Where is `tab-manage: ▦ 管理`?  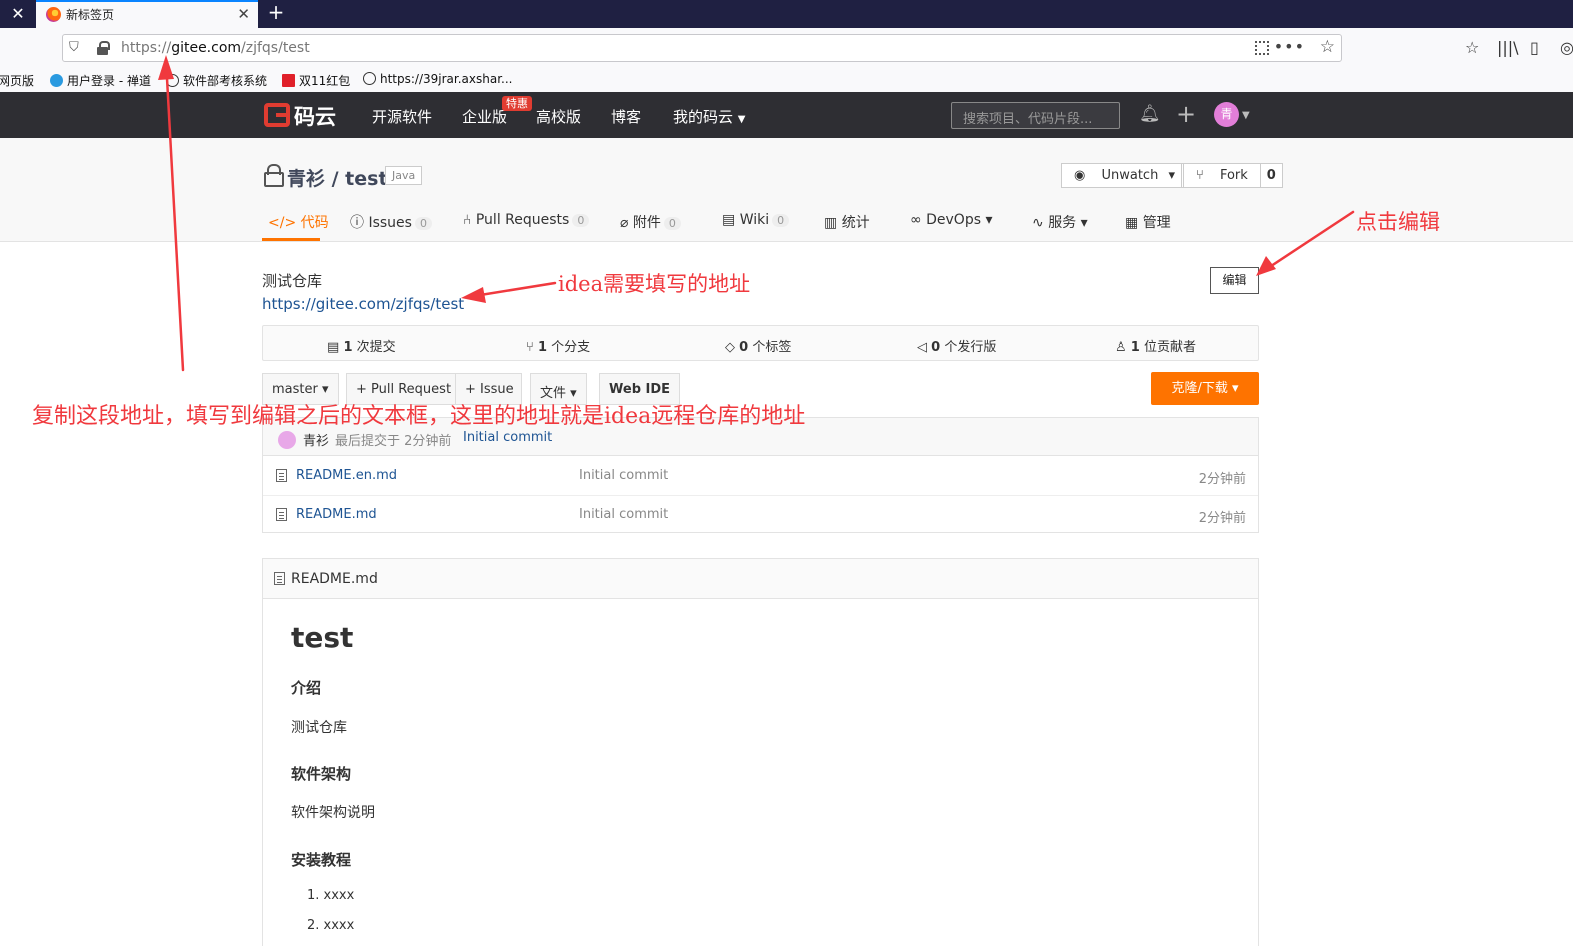
tab-manage: ▦ 管理 is located at coordinates (1148, 222).